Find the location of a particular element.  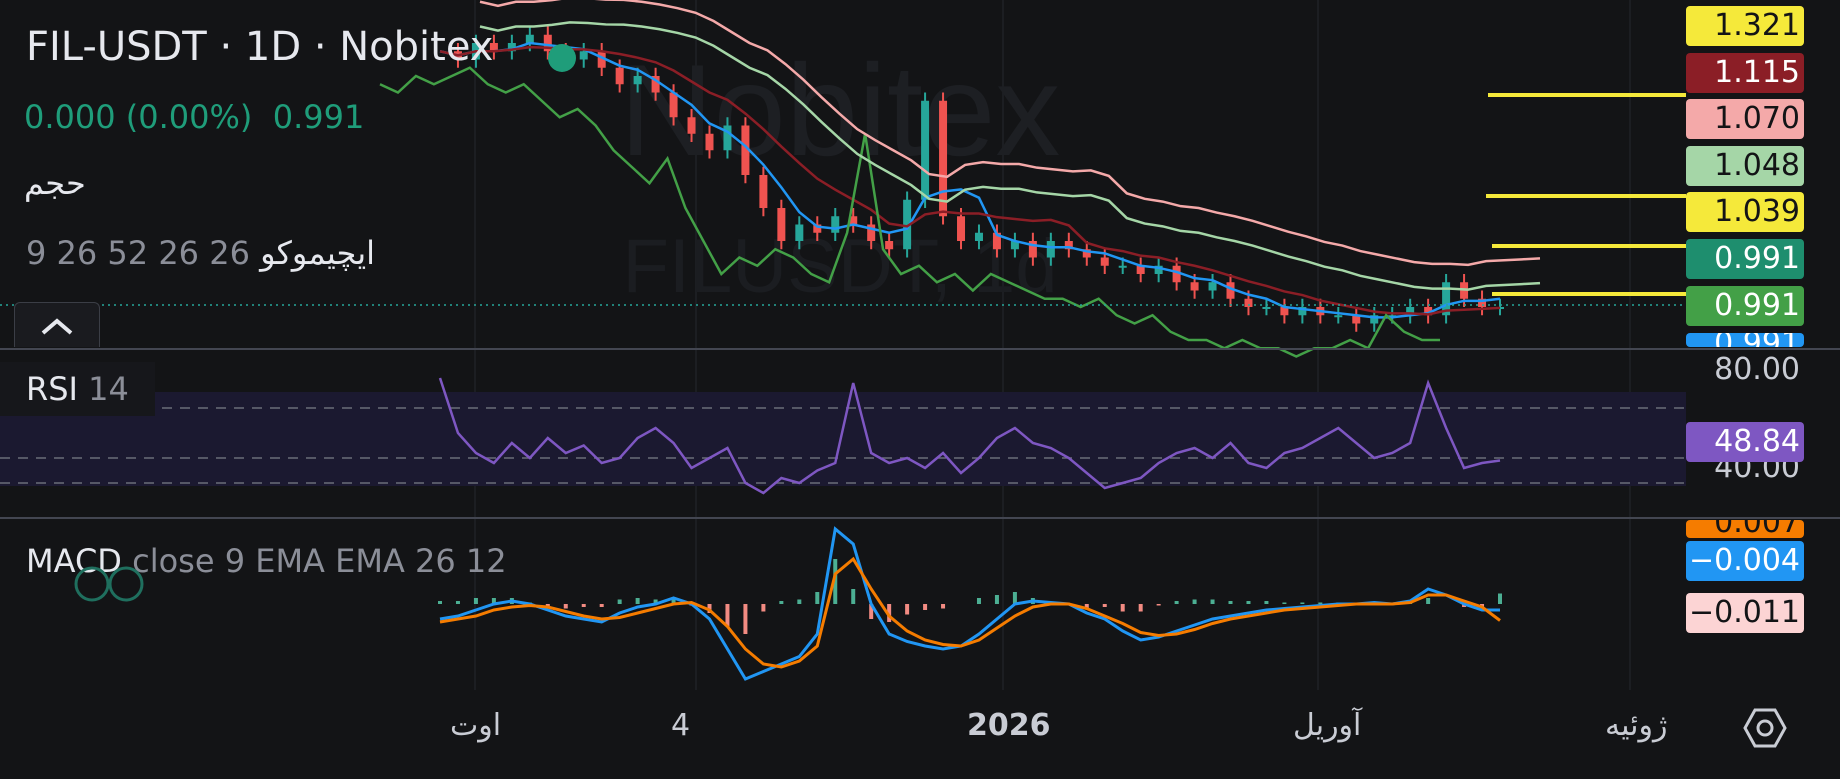

rsi-current-label: 48.84 is located at coordinates (1745, 442).